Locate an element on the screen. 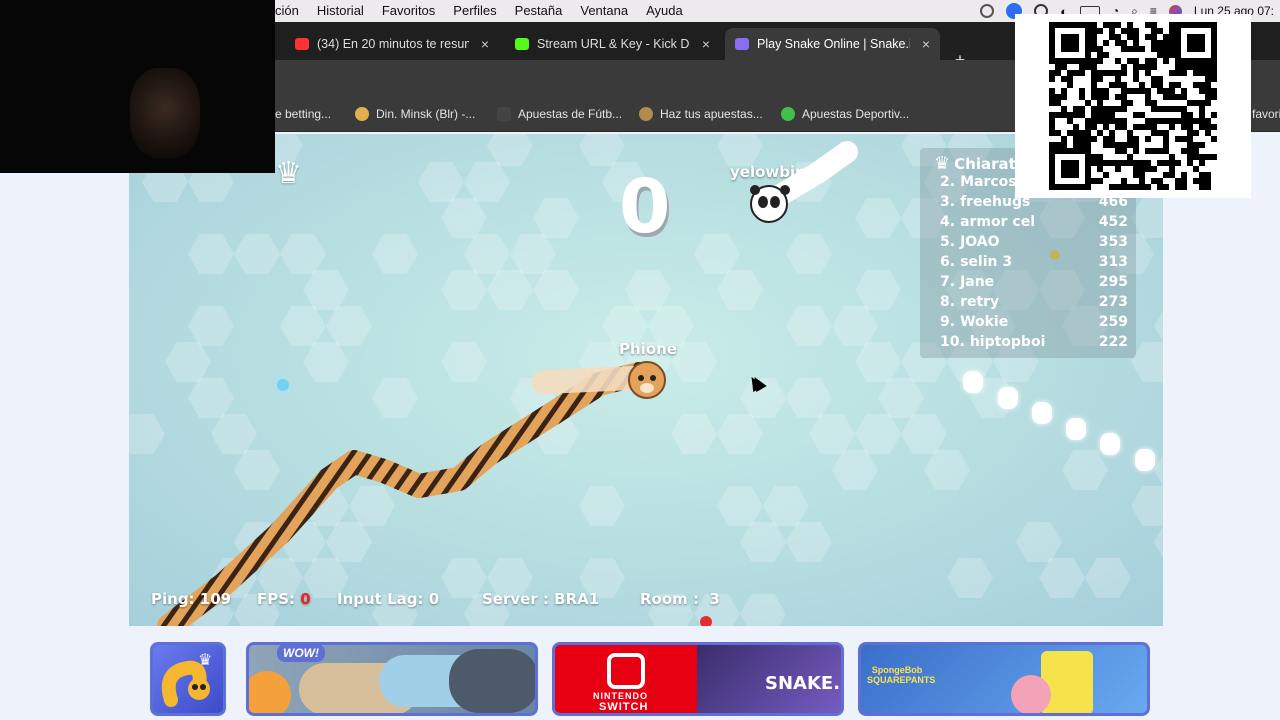  bookmark-icon is located at coordinates (646, 114).